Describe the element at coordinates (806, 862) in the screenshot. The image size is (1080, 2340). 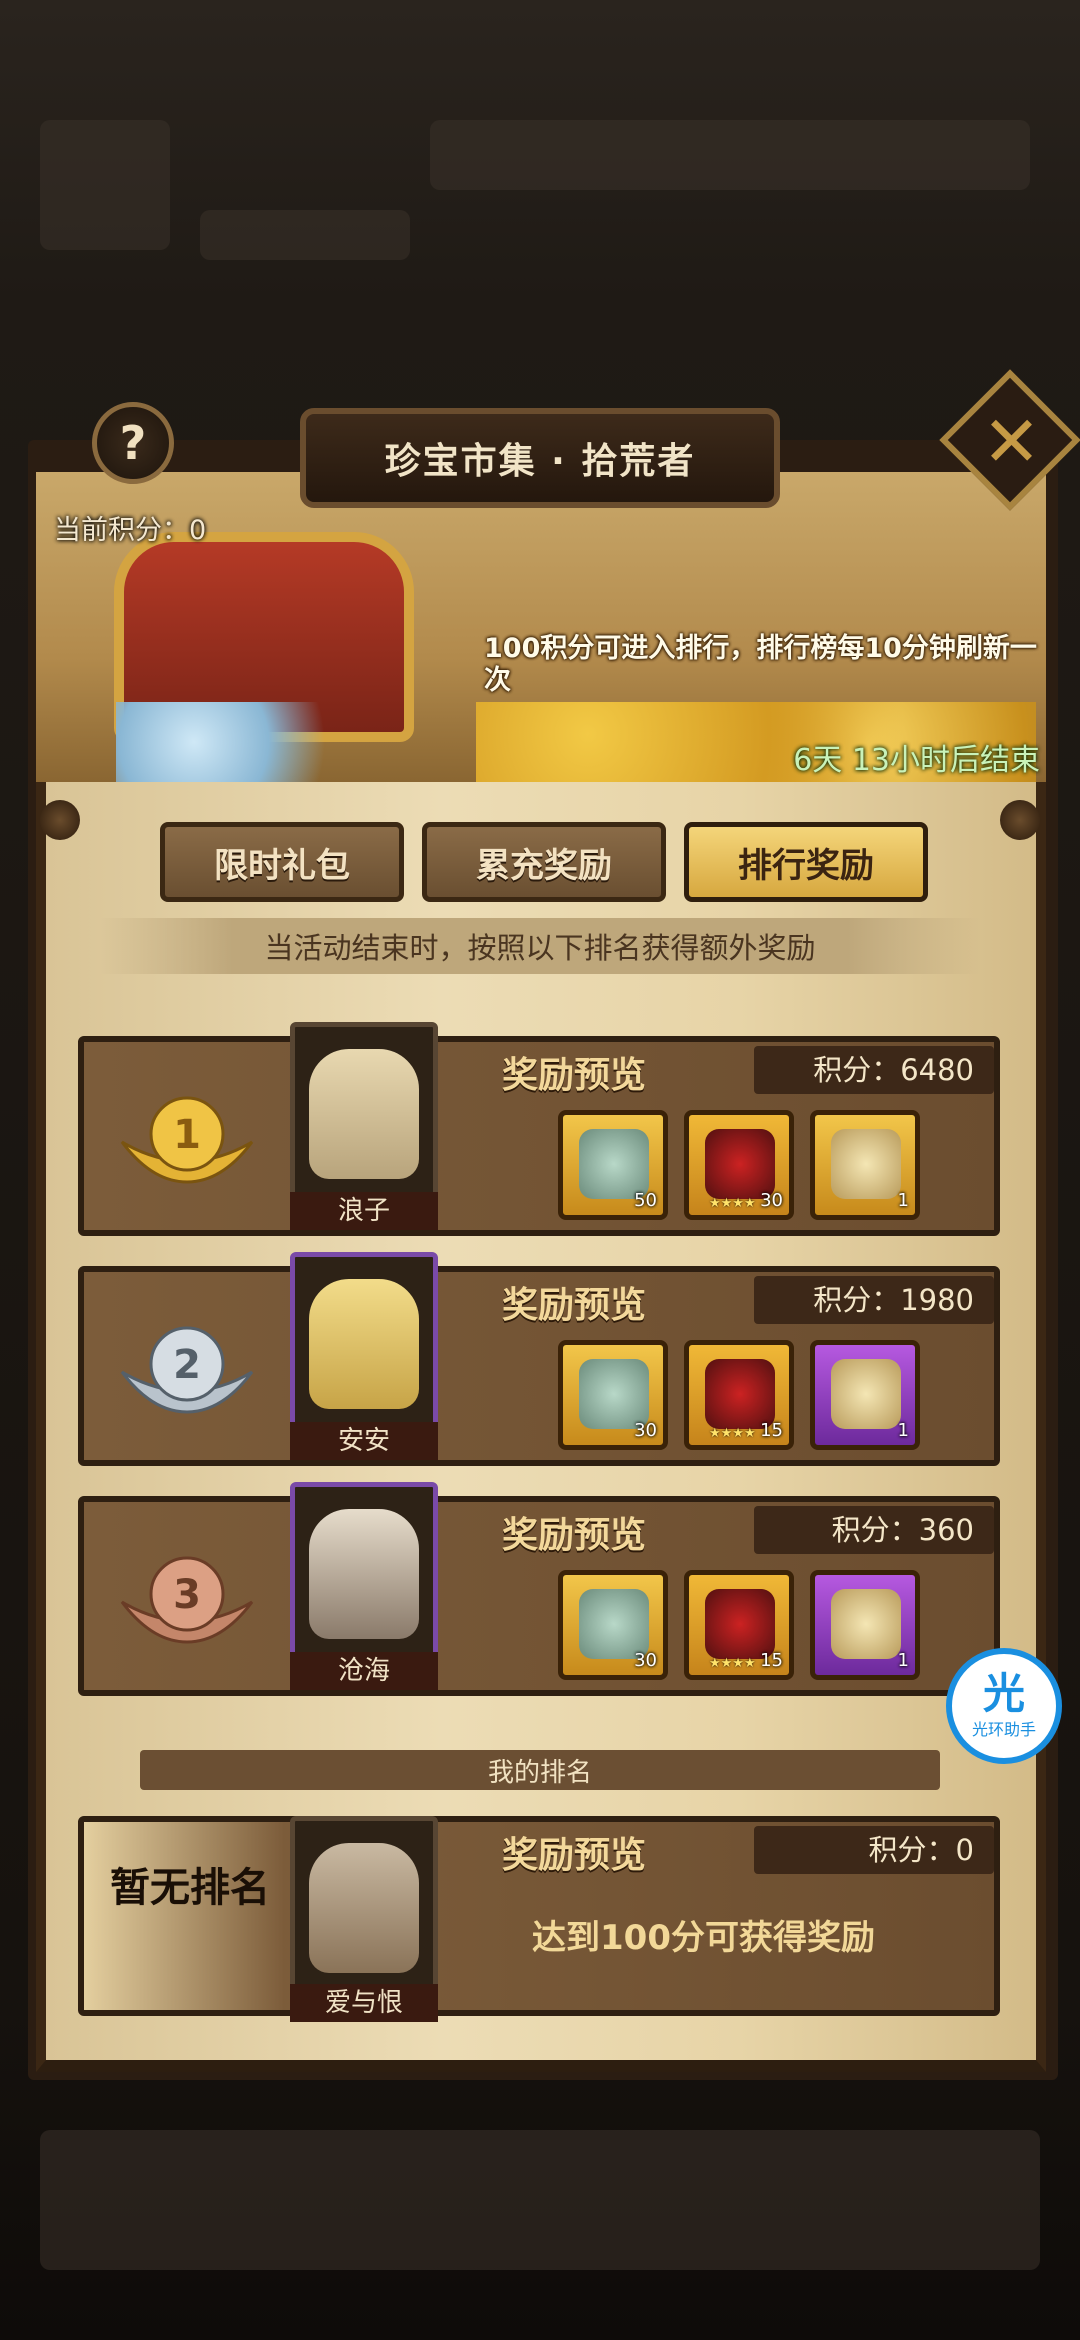
I see `tab-ranking-reward: 排行奖励` at that location.